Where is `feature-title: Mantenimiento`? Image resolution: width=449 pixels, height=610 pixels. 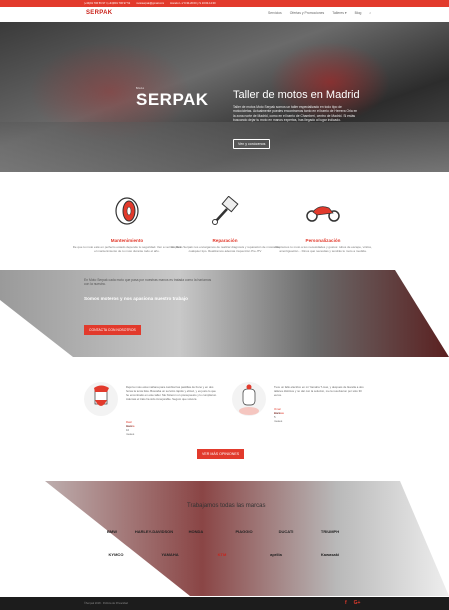
feature-title: Mantenimiento is located at coordinates (127, 240).